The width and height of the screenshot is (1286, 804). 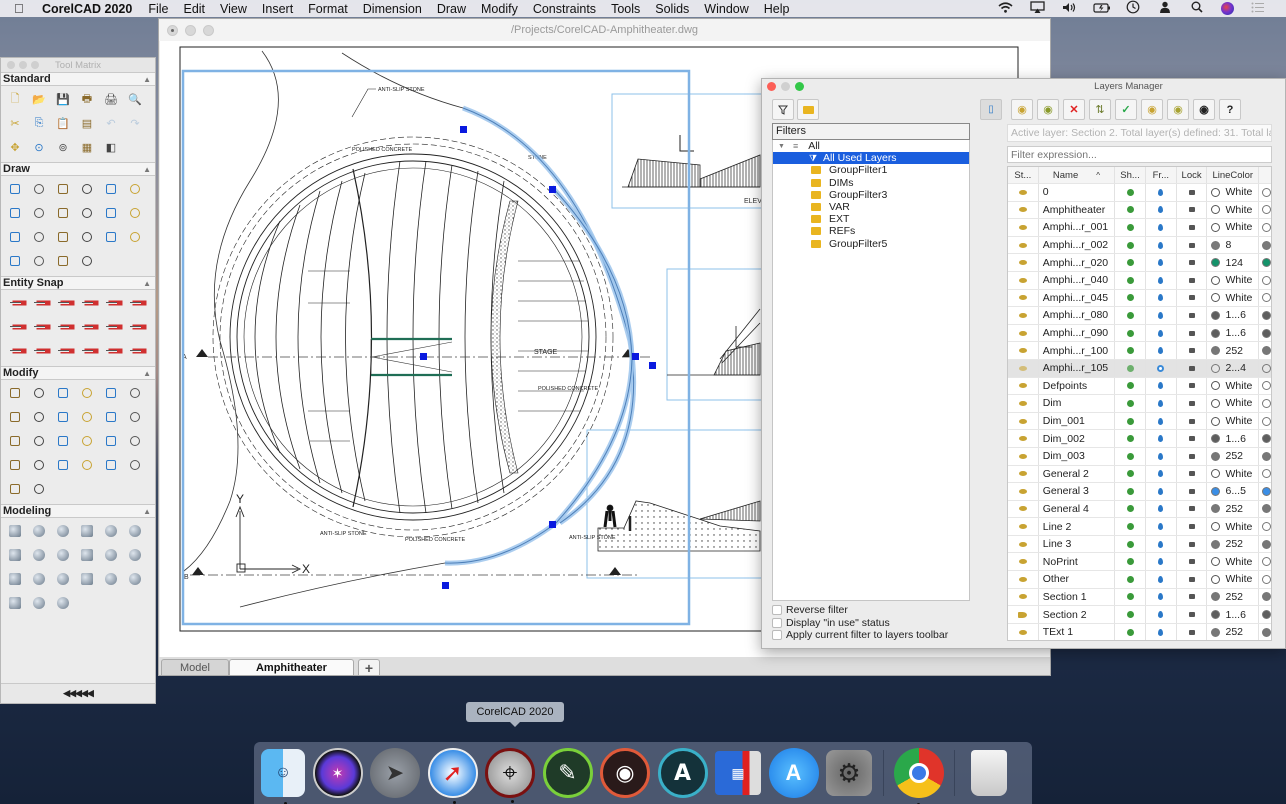 What do you see at coordinates (1077, 227) in the screenshot?
I see `layer-name-cell: Amphi...r_001` at bounding box center [1077, 227].